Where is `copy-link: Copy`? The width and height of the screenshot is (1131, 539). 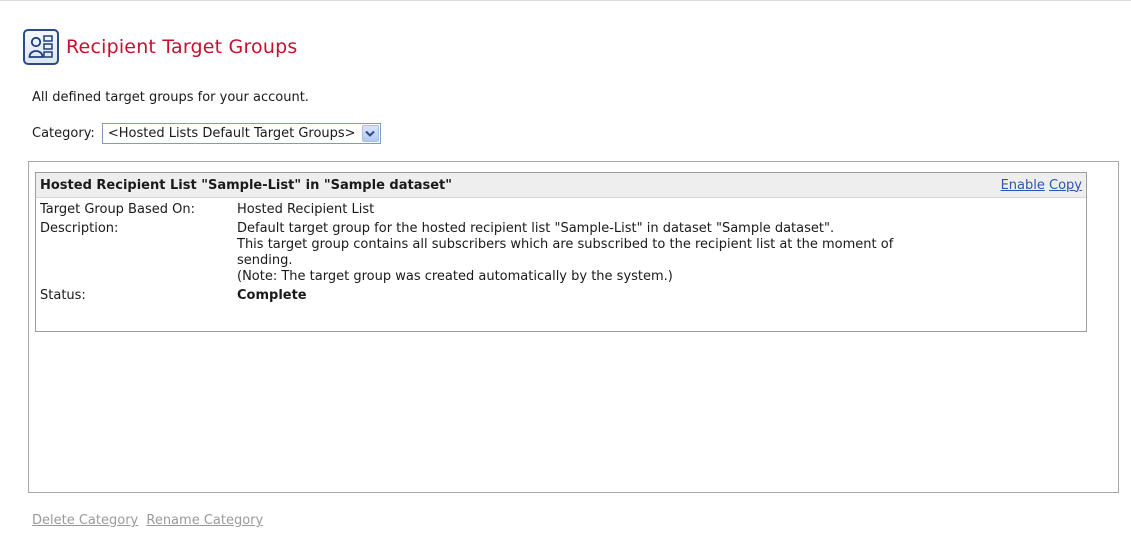 copy-link: Copy is located at coordinates (1065, 185).